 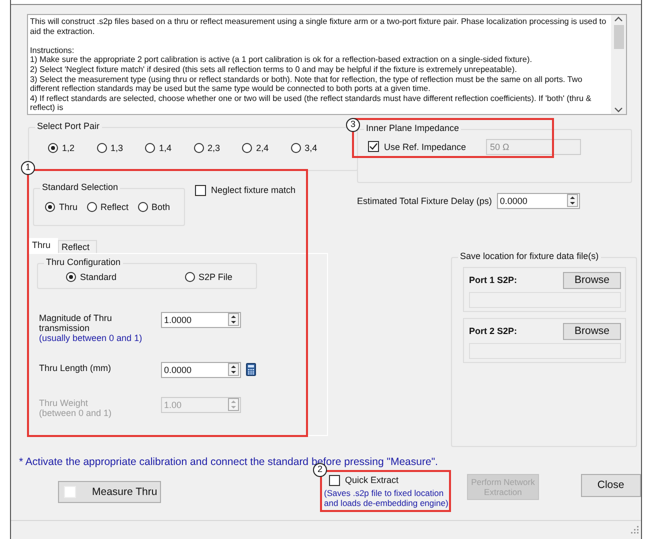 I want to click on description-text: Instructions:, so click(x=53, y=51).